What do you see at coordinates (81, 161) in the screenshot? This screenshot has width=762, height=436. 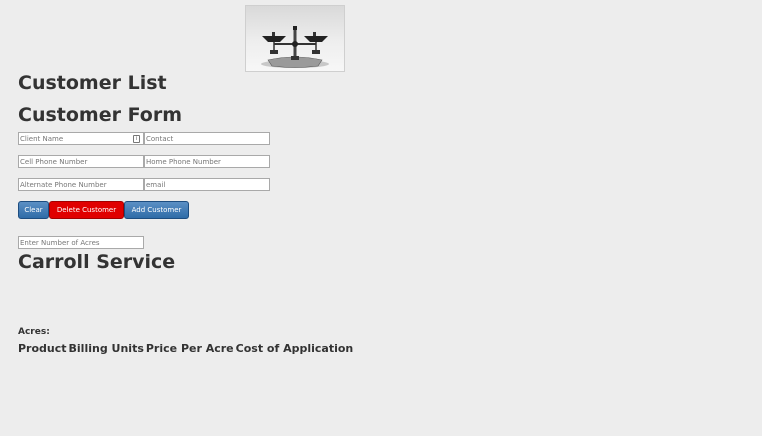 I see `cell-phone-input` at bounding box center [81, 161].